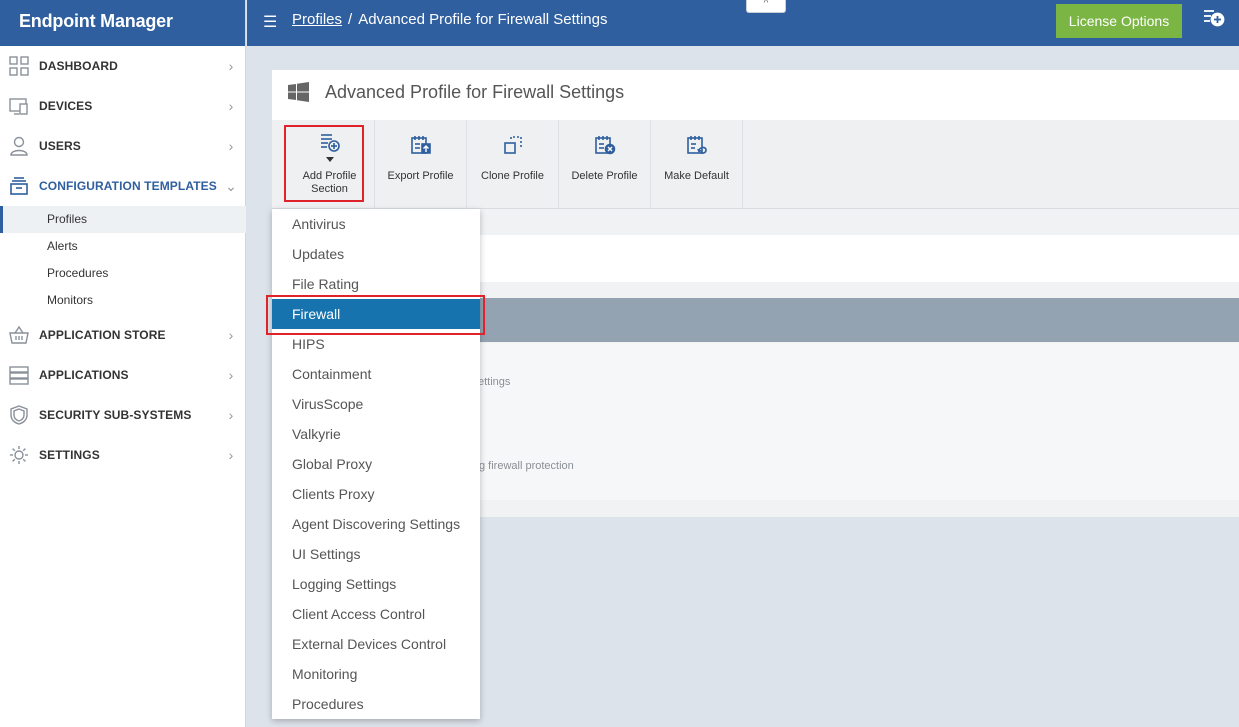 The height and width of the screenshot is (727, 1239). I want to click on collapse-header-tab: ^, so click(766, 6).